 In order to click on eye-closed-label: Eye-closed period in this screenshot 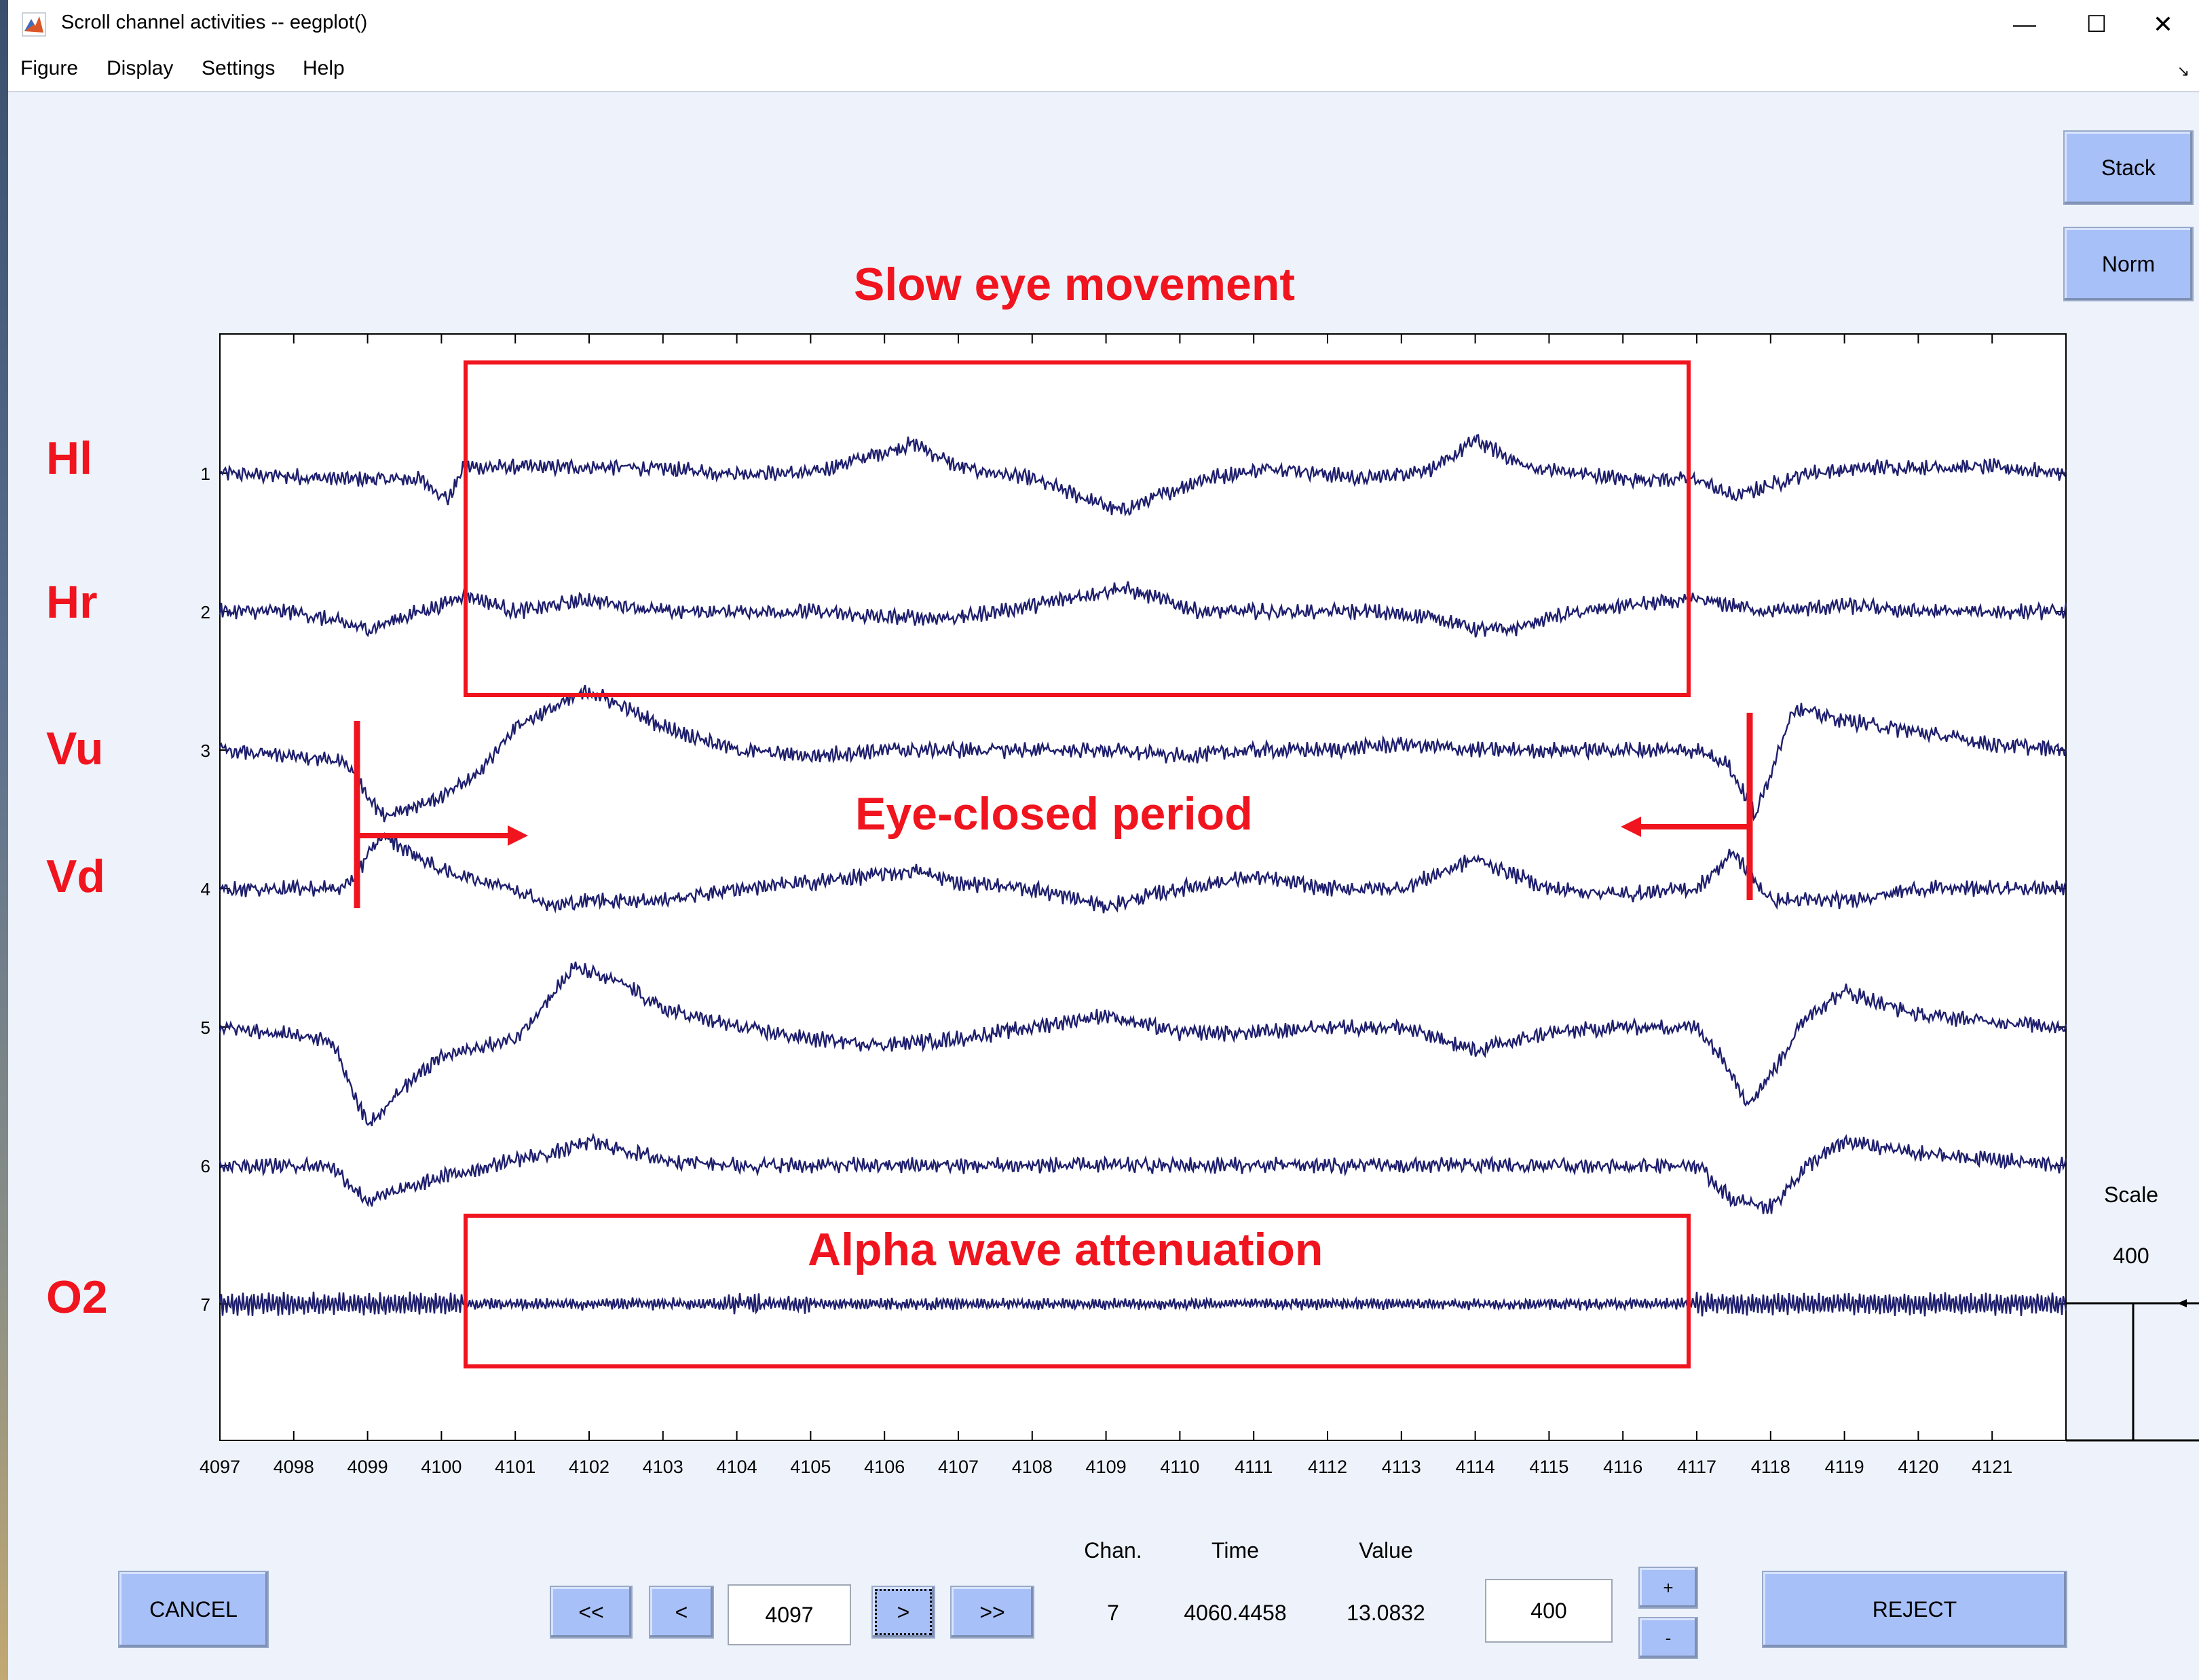, I will do `click(1054, 814)`.